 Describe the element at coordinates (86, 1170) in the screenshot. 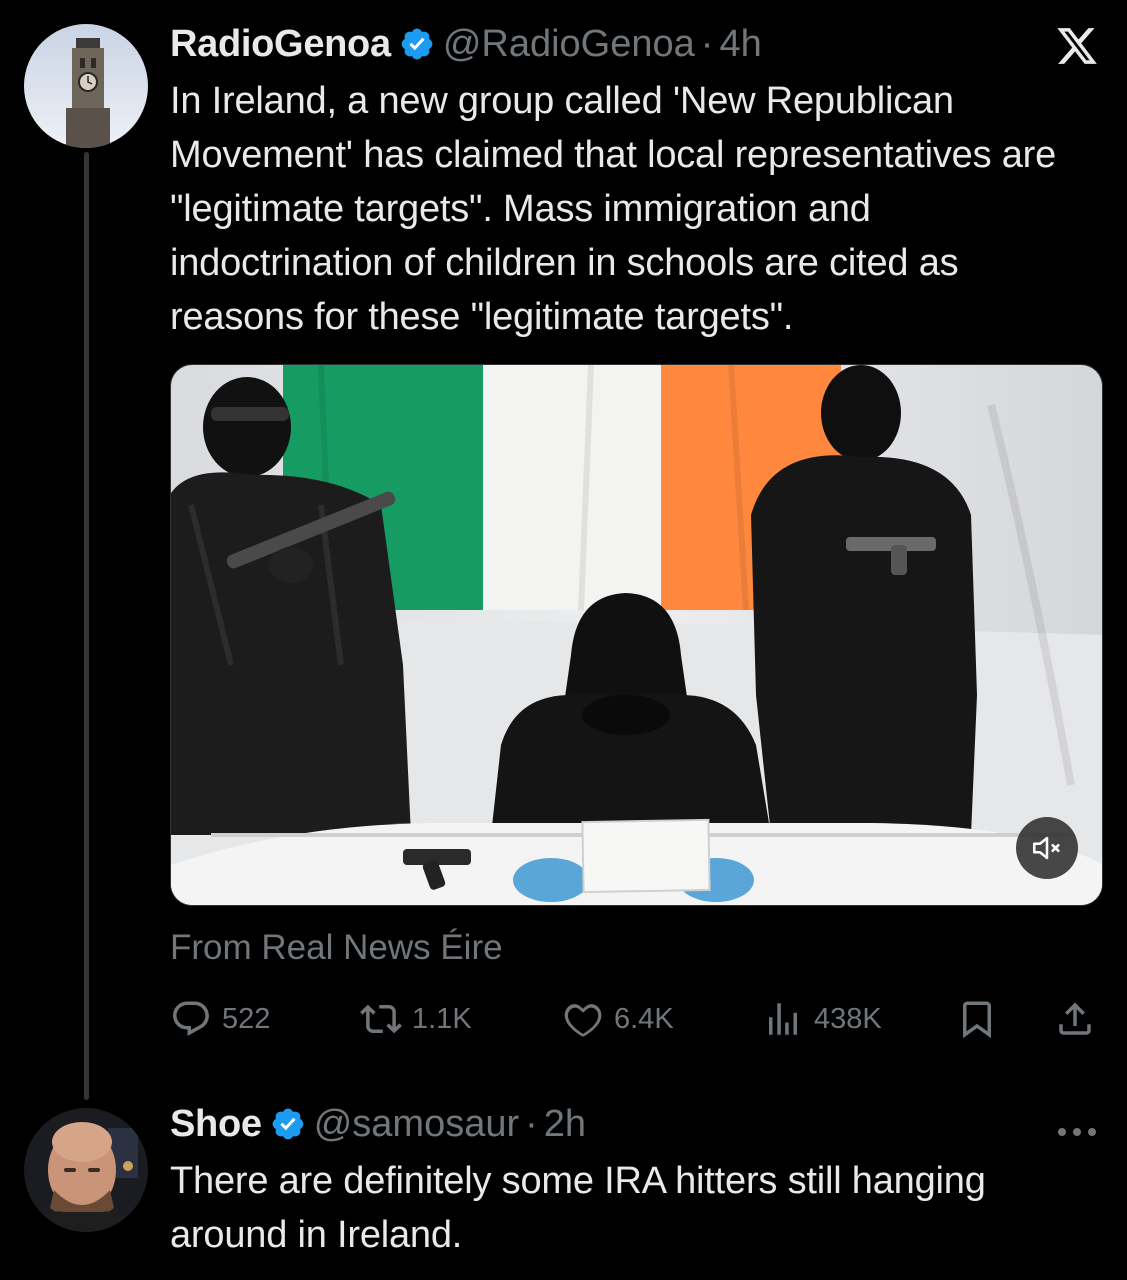

I see `avatar-shoe` at that location.